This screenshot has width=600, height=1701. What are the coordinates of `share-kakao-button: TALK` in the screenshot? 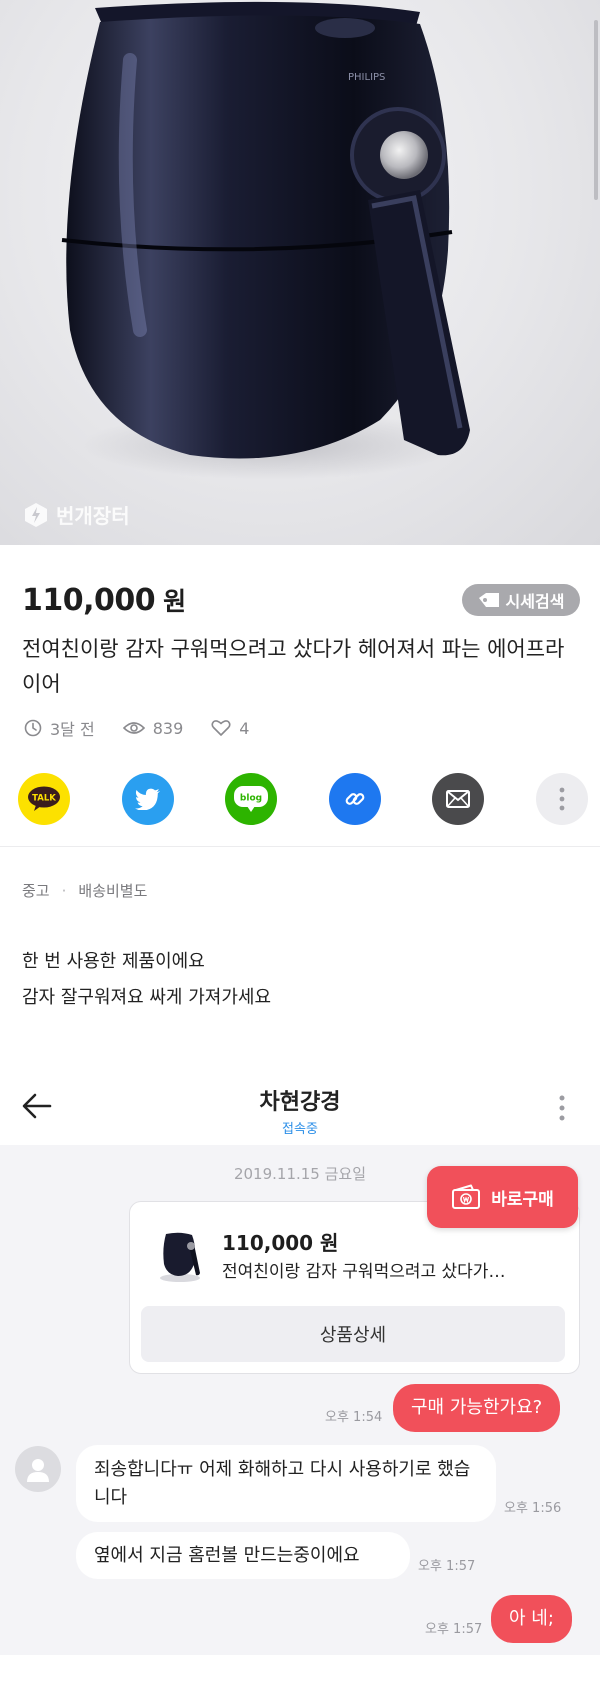 It's located at (44, 799).